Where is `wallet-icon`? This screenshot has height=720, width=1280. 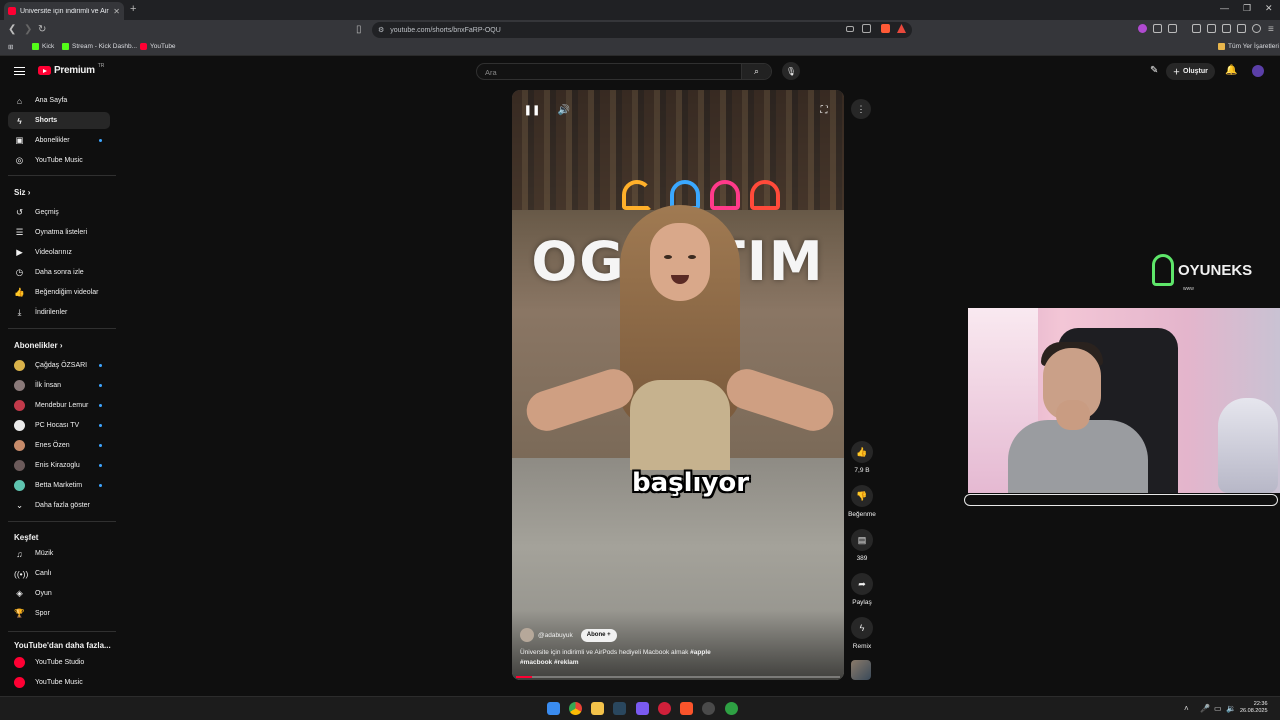
wallet-icon is located at coordinates (1226, 28).